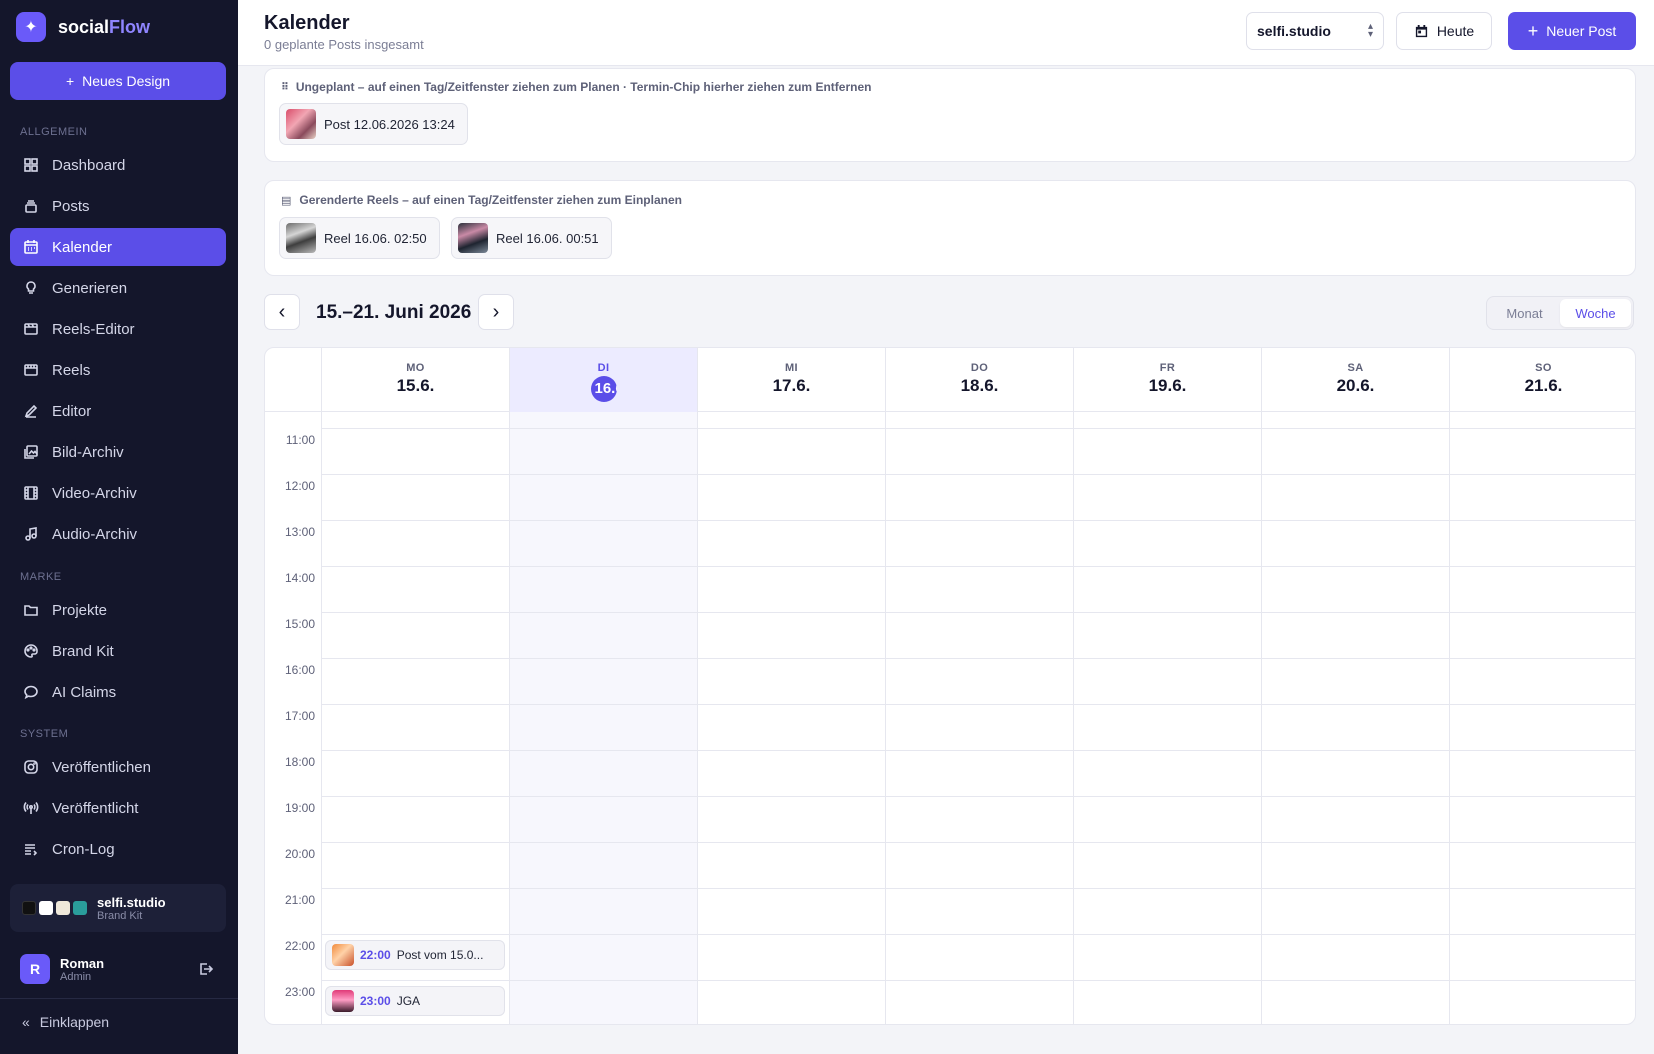 The width and height of the screenshot is (1654, 1054). I want to click on sidebar-item-label: Cron-Log, so click(83, 849).